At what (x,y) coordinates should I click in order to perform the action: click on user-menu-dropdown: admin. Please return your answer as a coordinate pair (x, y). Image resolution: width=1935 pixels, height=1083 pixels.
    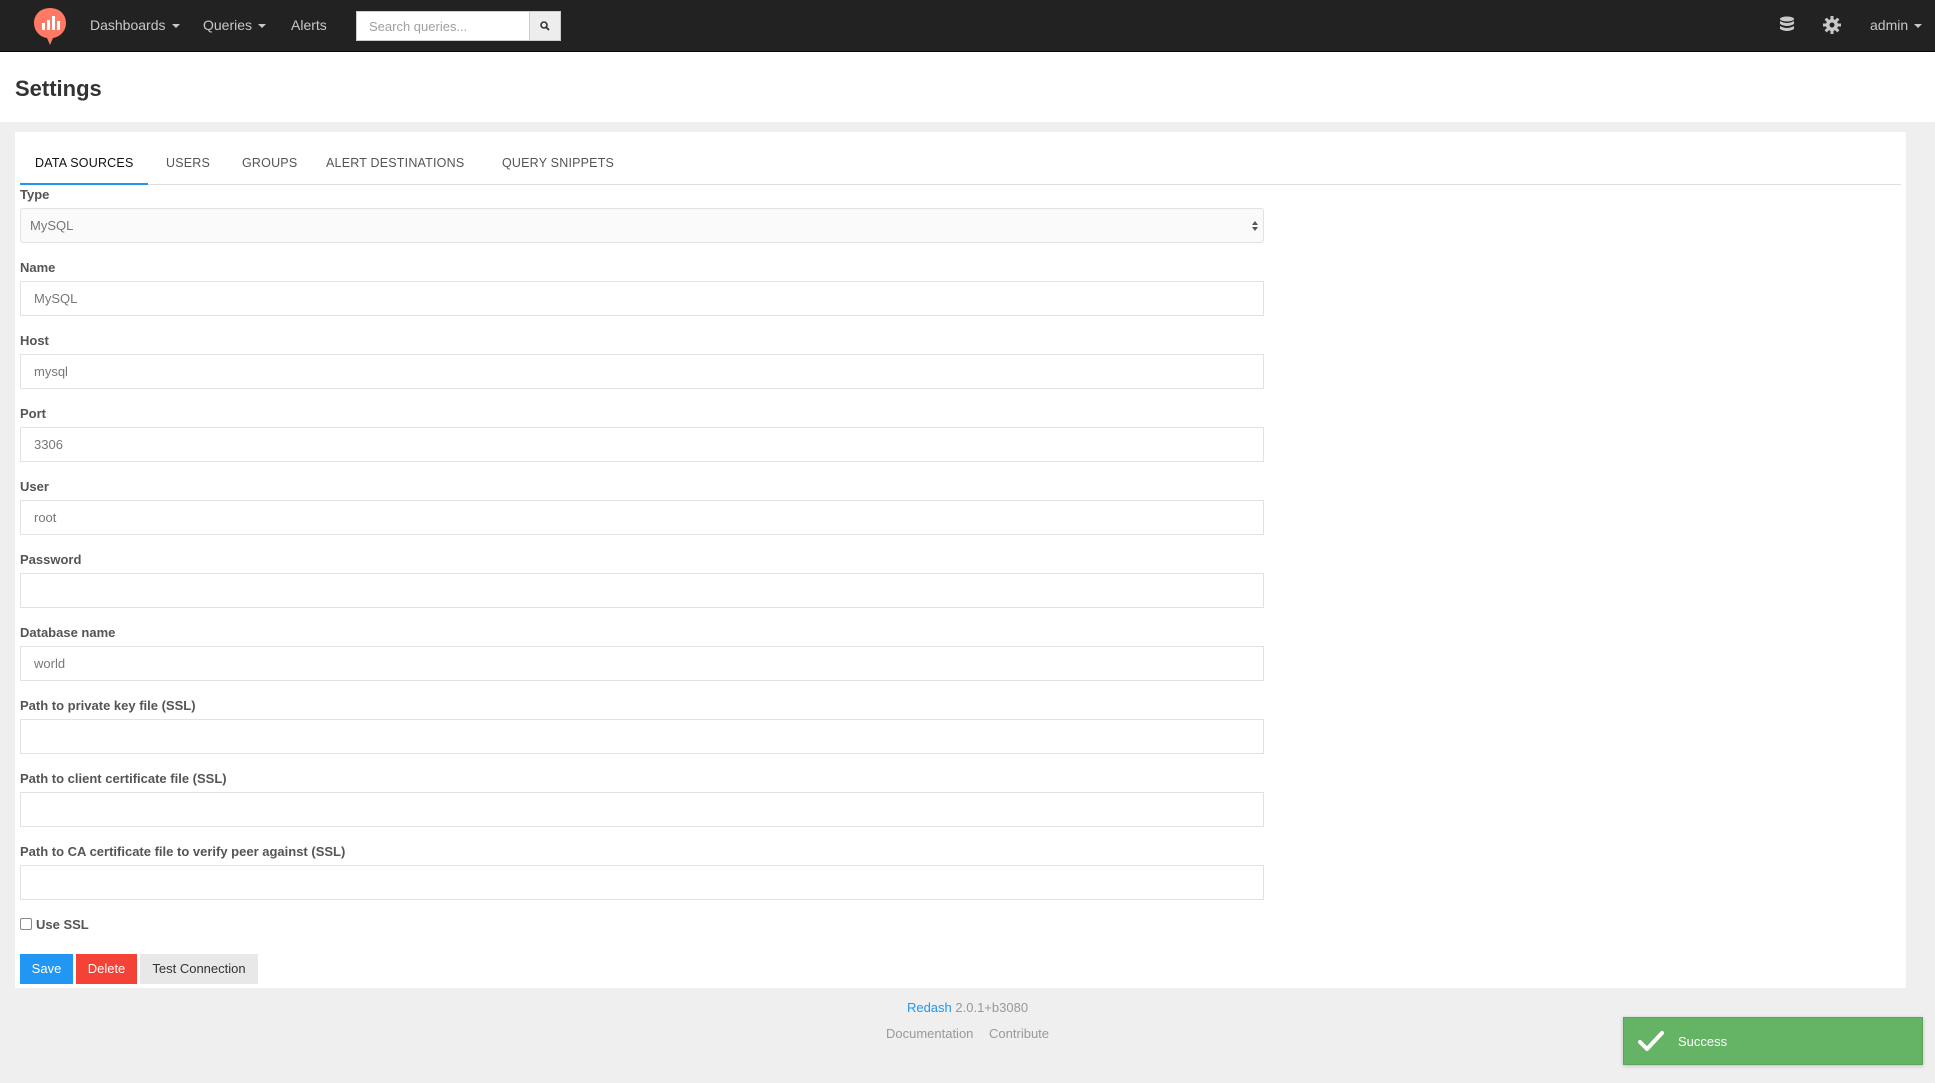
    Looking at the image, I should click on (1896, 26).